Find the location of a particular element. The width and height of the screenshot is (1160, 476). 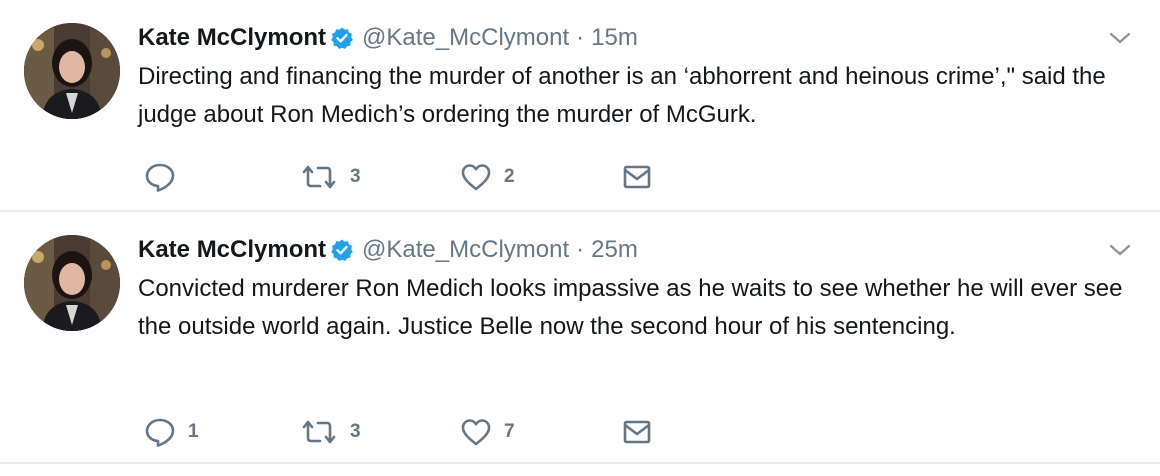

tweet-header: Kate McClymont @Kate_McClymont · 25m is located at coordinates (388, 250).